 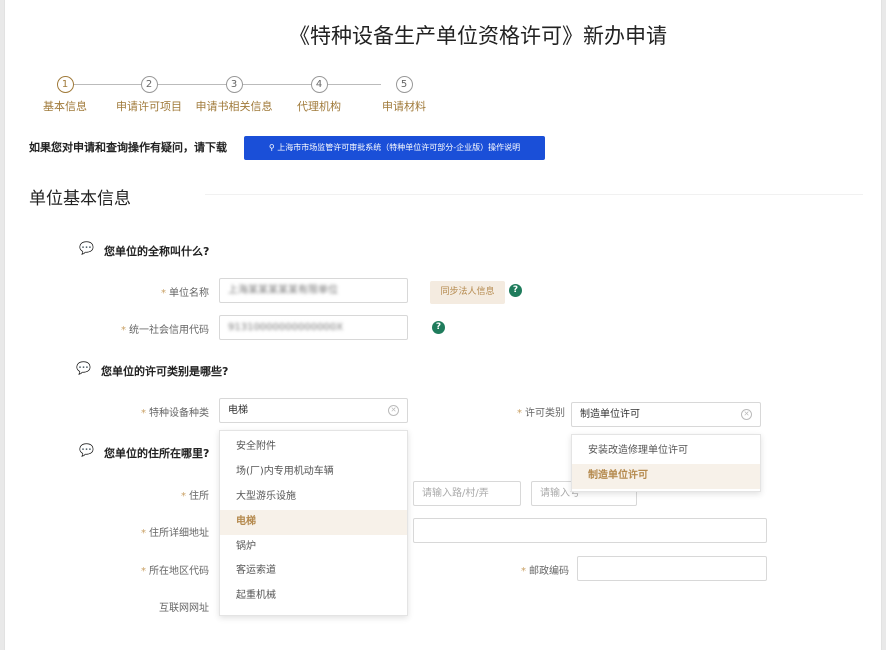 What do you see at coordinates (65, 95) in the screenshot?
I see `step-1: 1 基本信息` at bounding box center [65, 95].